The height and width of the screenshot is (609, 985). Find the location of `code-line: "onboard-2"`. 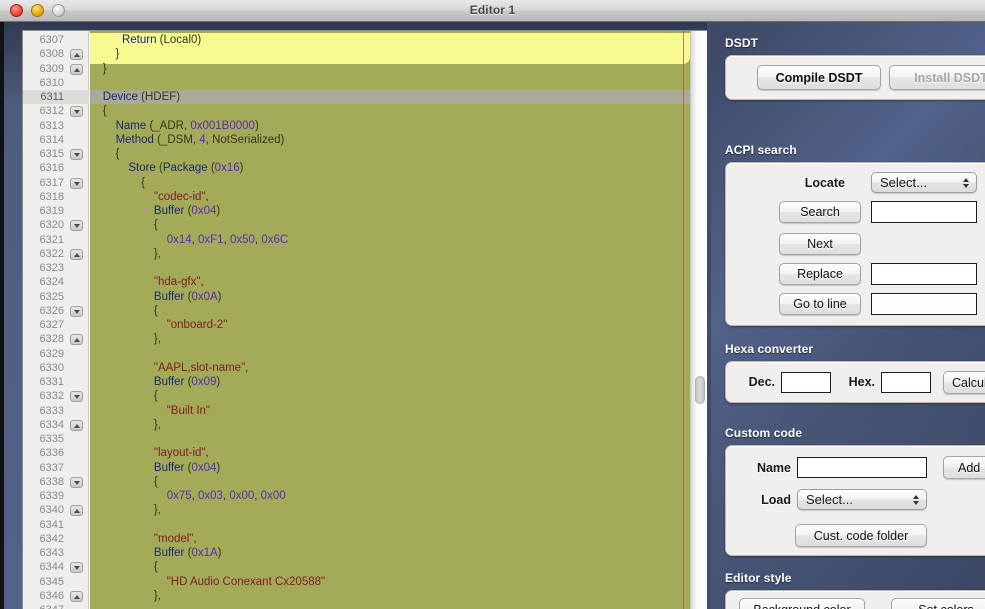

code-line: "onboard-2" is located at coordinates (197, 325).